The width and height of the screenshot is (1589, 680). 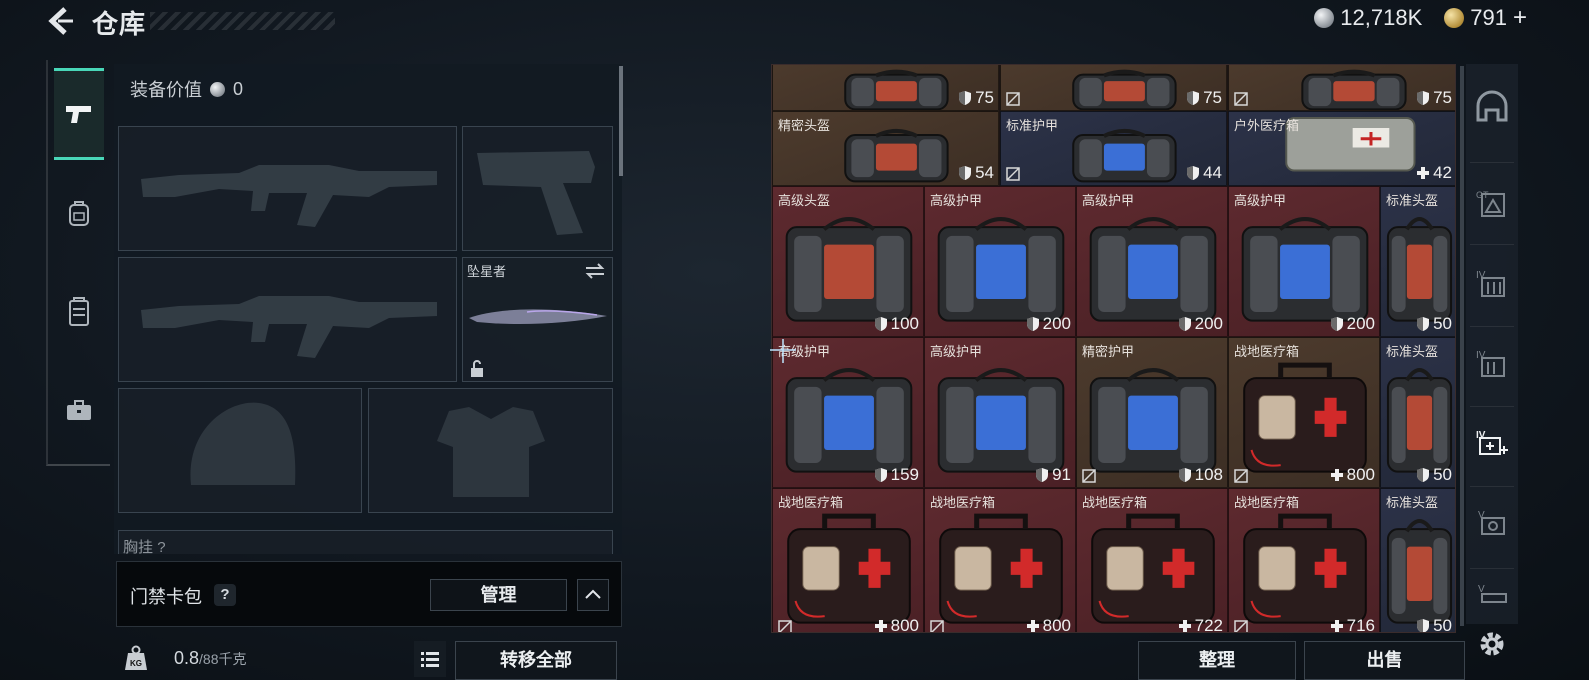 What do you see at coordinates (1492, 363) in the screenshot?
I see `ammo-iv-category-icon-2: IV` at bounding box center [1492, 363].